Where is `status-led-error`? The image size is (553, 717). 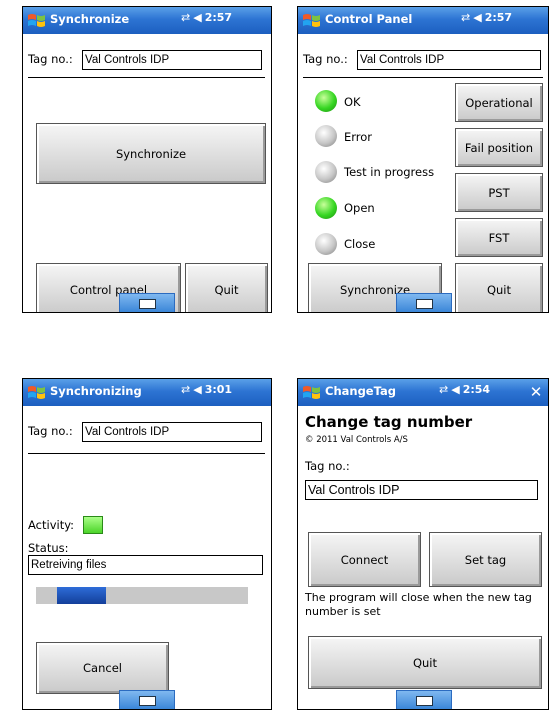
status-led-error is located at coordinates (326, 136).